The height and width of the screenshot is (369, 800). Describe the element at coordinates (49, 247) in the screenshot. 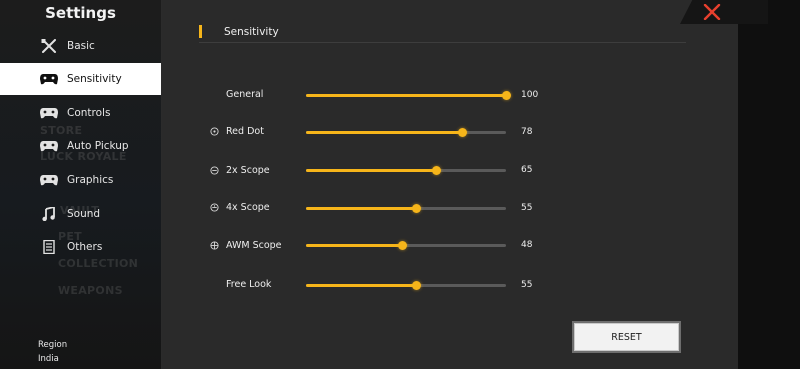

I see `document-icon` at that location.